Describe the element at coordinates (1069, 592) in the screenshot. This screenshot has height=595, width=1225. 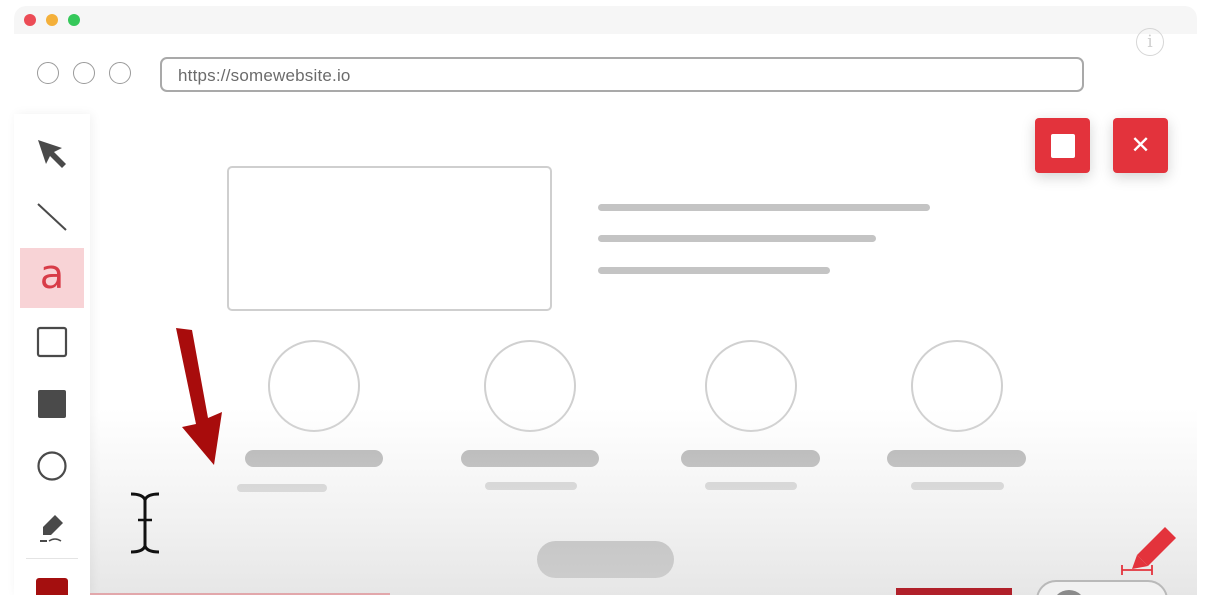
I see `user-avatar` at that location.